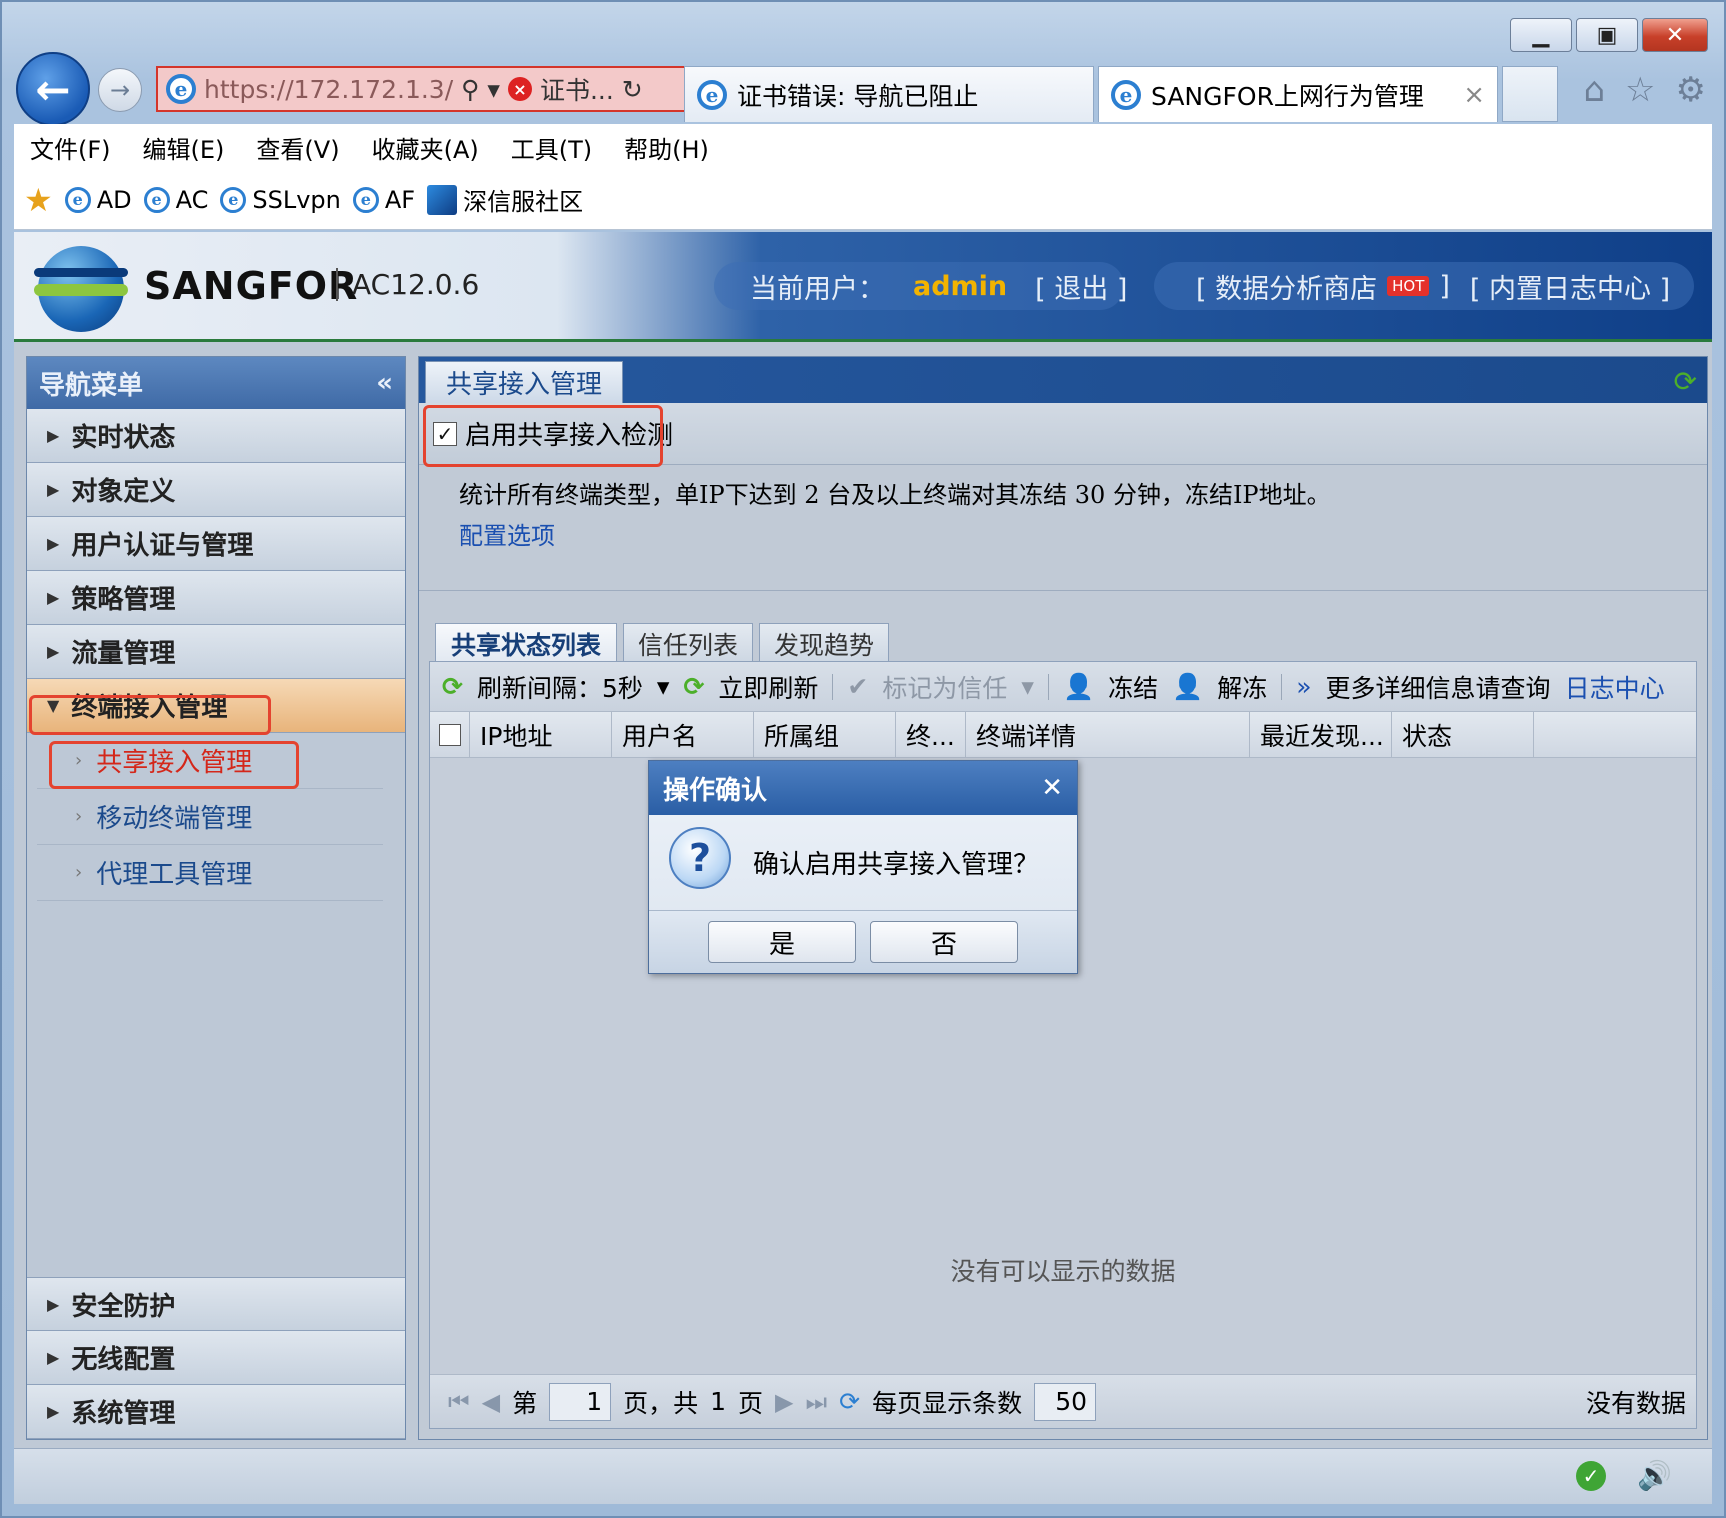  I want to click on fav-af: e AF, so click(383, 200).